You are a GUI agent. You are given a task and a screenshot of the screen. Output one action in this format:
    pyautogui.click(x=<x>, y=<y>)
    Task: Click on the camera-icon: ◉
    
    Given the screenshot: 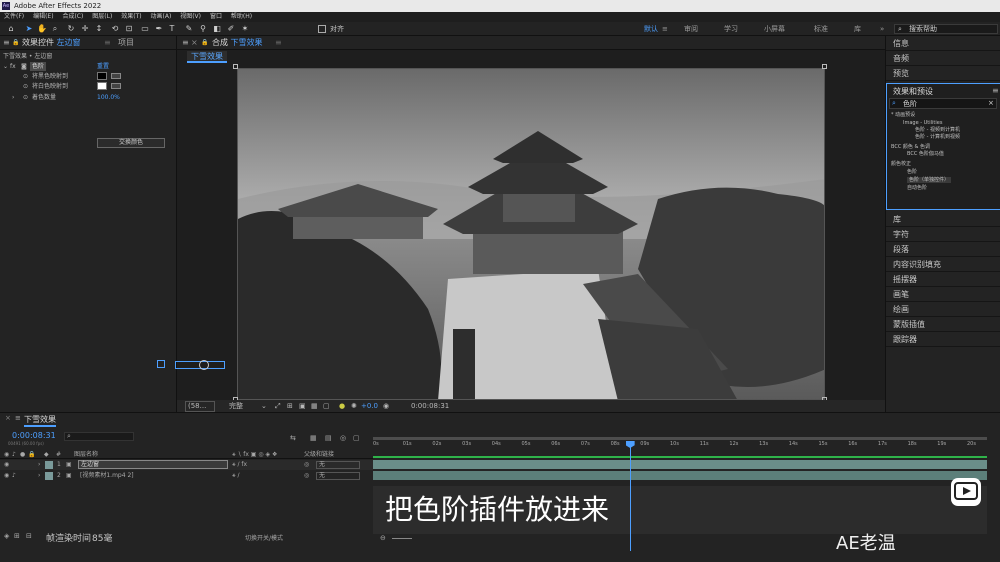 What is the action you would take?
    pyautogui.click(x=386, y=406)
    